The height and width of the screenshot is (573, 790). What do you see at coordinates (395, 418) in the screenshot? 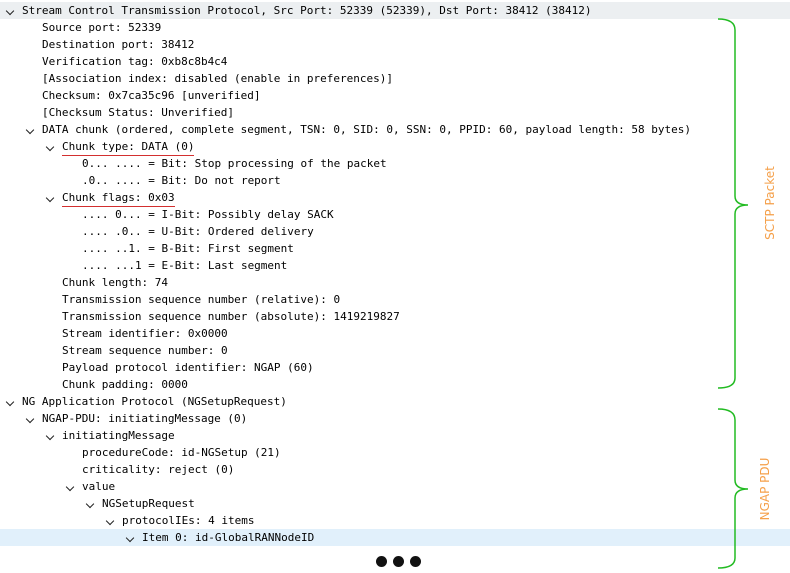
I see `tree-row: NGAP-PDU: initiatingMessage (0)` at bounding box center [395, 418].